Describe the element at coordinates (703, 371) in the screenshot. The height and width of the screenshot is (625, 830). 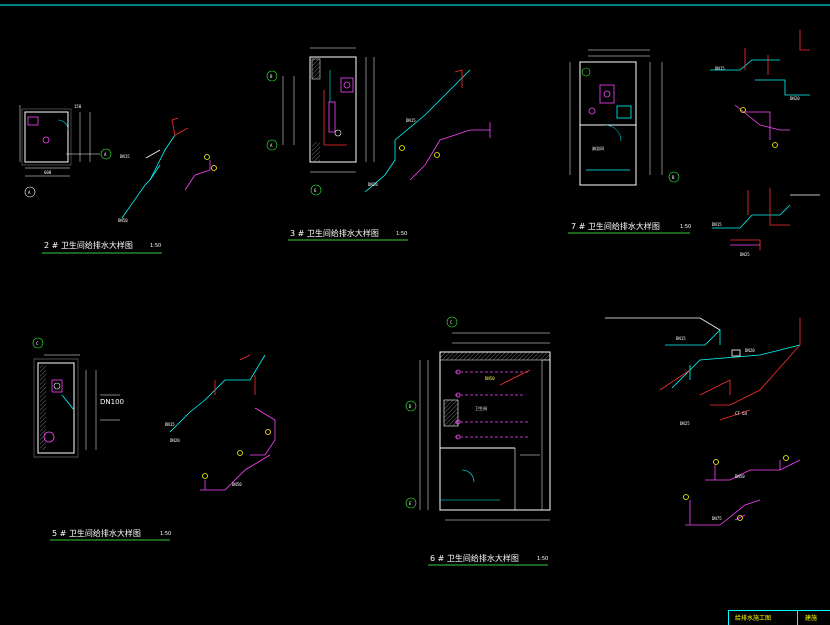
I see `iso-bath-6f-top: DN20 CT 64 DN15 DN25` at that location.